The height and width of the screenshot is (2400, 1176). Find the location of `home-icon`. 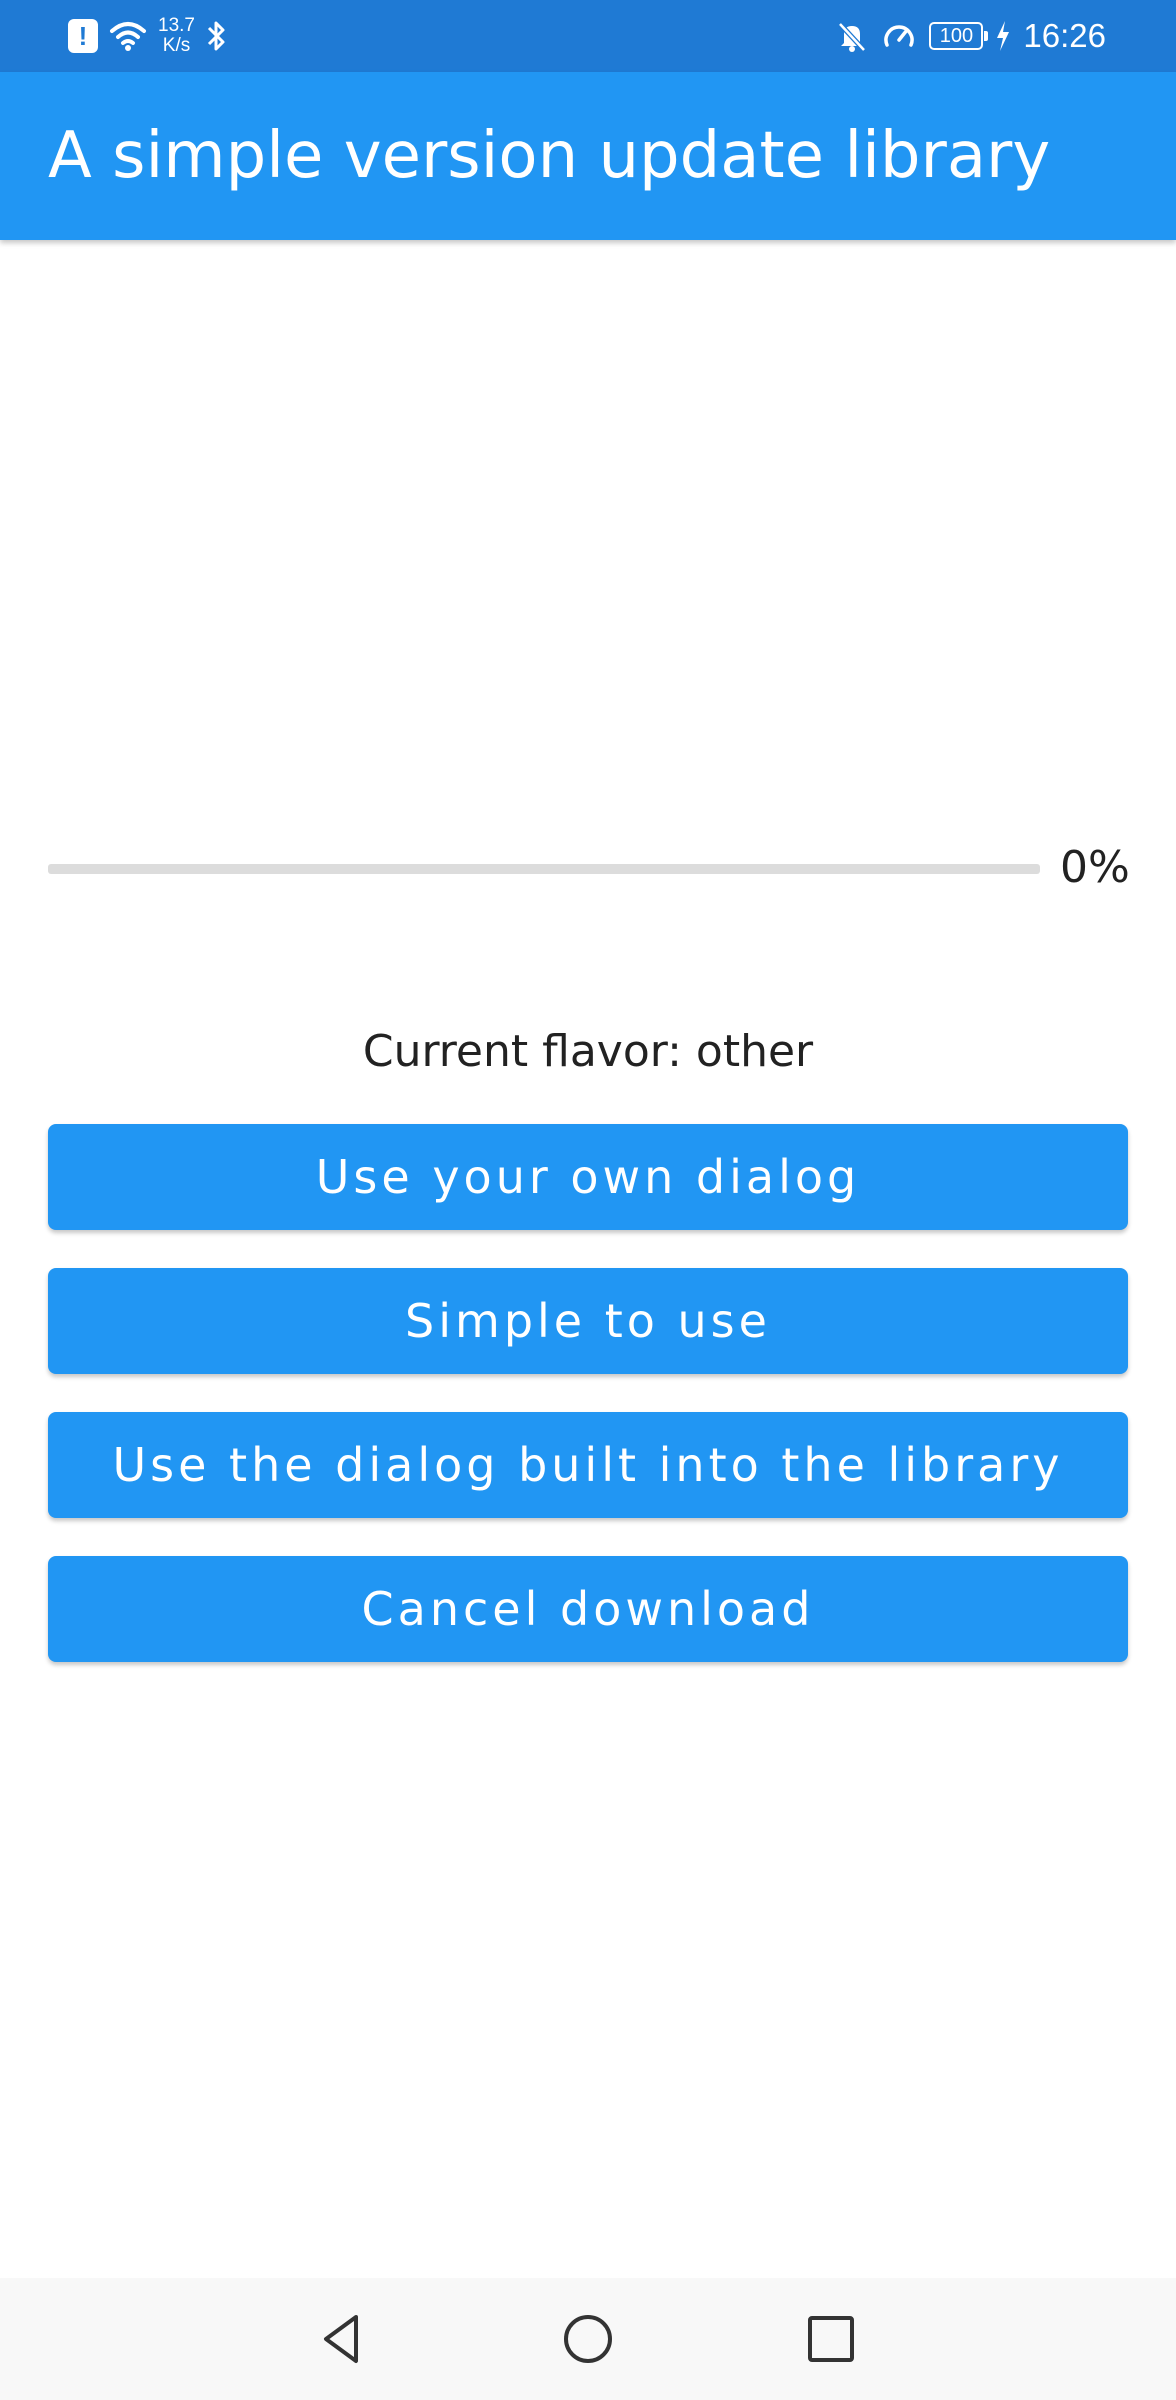

home-icon is located at coordinates (588, 2339).